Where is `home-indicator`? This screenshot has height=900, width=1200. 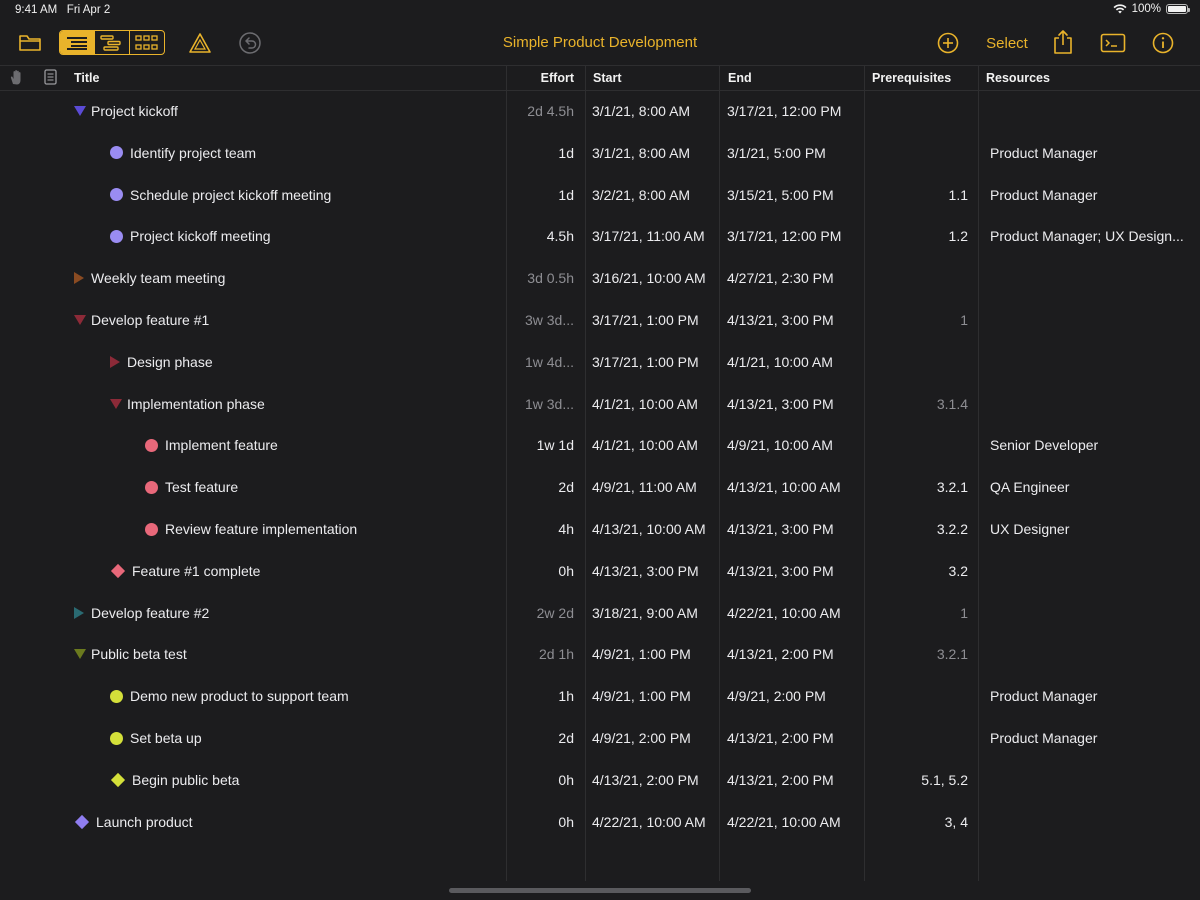 home-indicator is located at coordinates (600, 890).